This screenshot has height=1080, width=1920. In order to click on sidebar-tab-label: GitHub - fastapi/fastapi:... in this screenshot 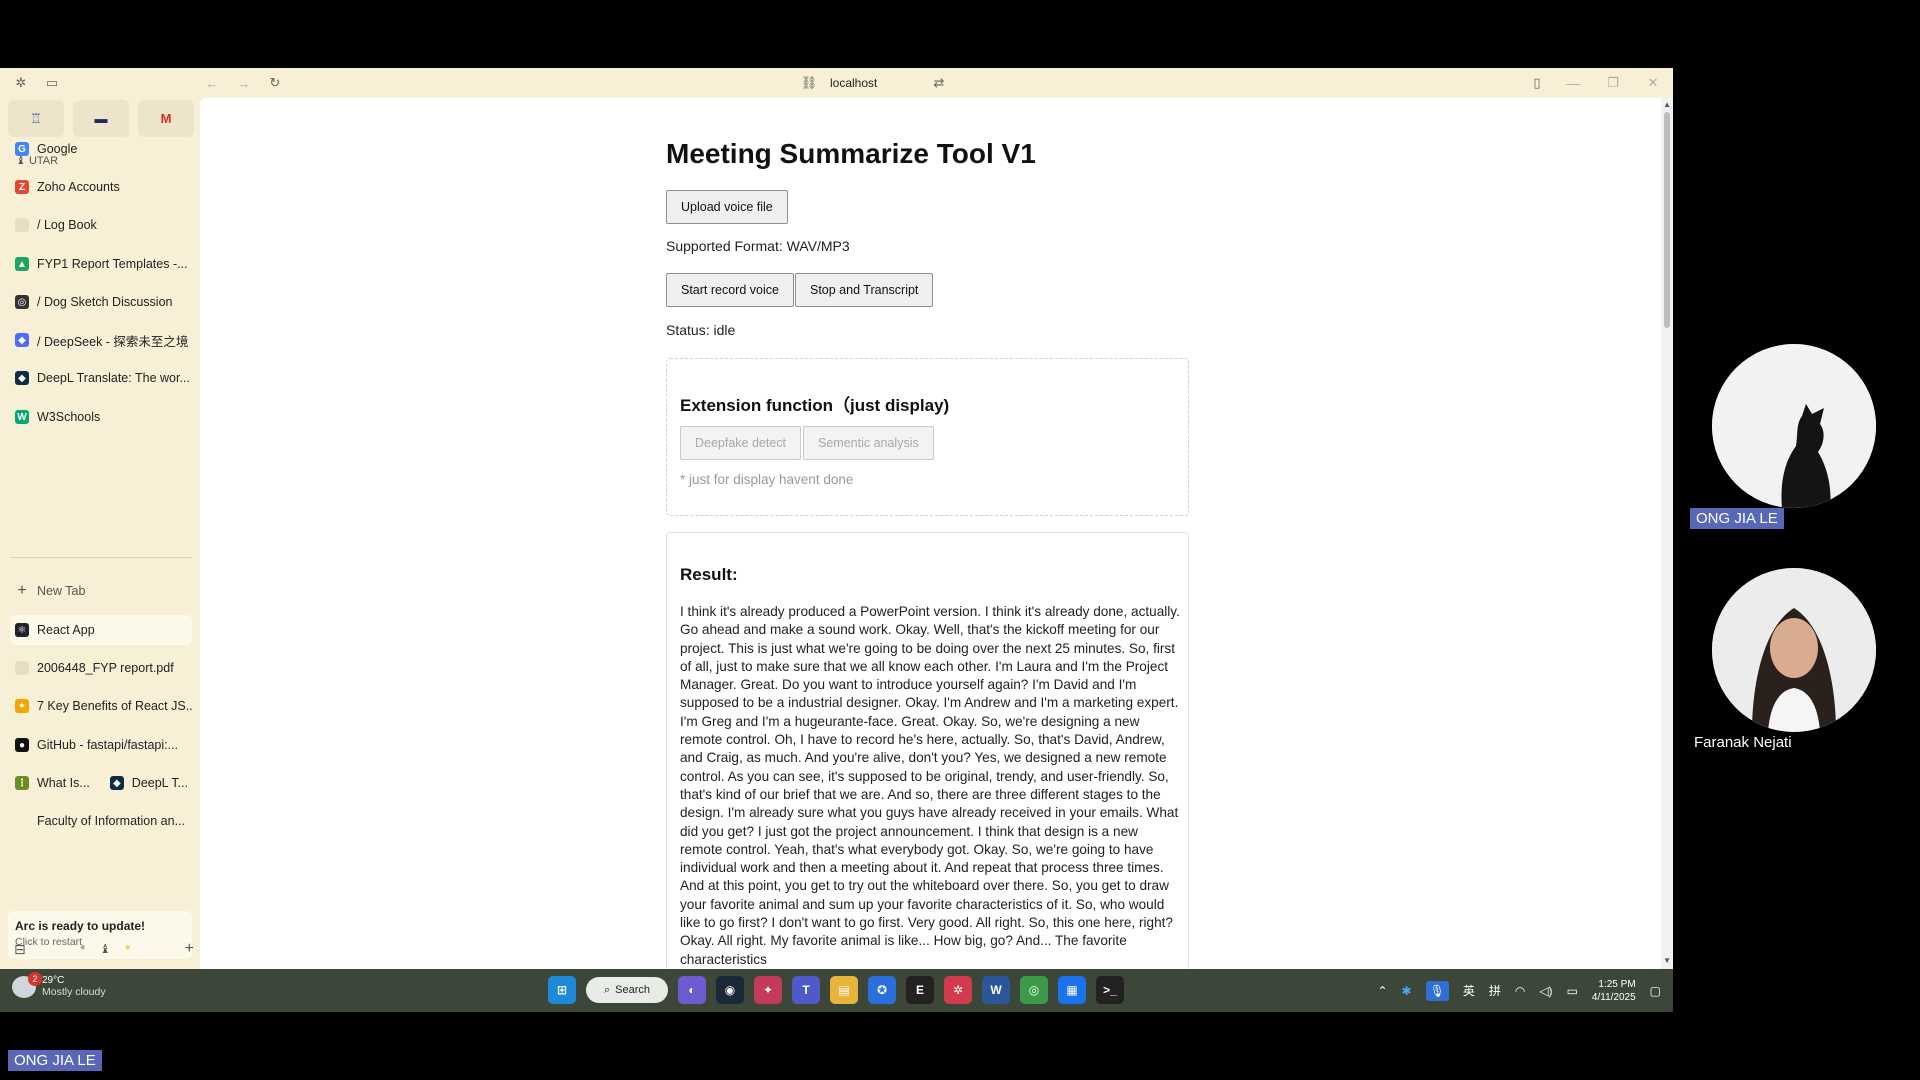, I will do `click(108, 745)`.